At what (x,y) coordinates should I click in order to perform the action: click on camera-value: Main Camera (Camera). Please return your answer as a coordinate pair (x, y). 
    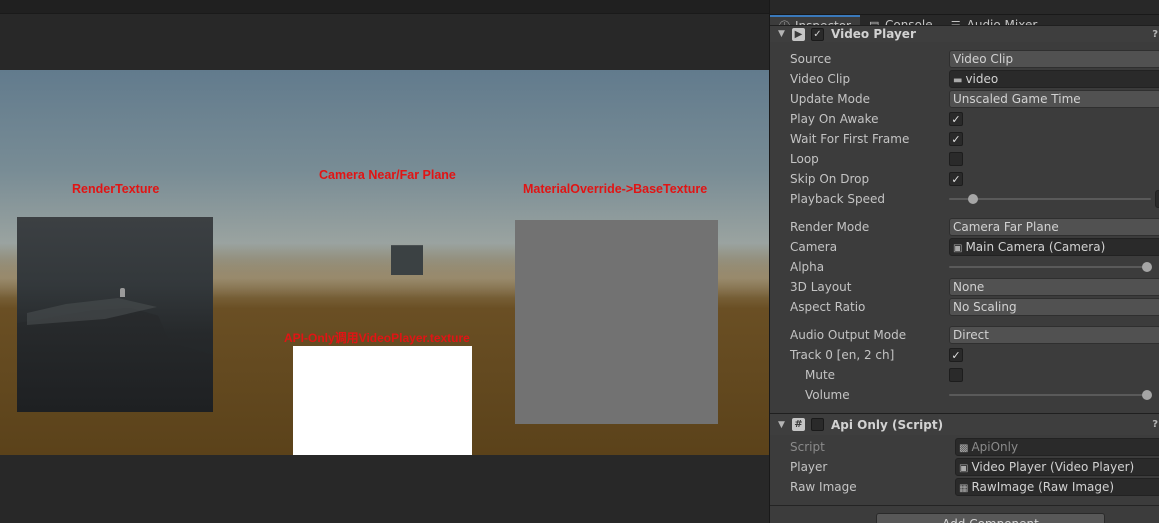
    Looking at the image, I should click on (1035, 247).